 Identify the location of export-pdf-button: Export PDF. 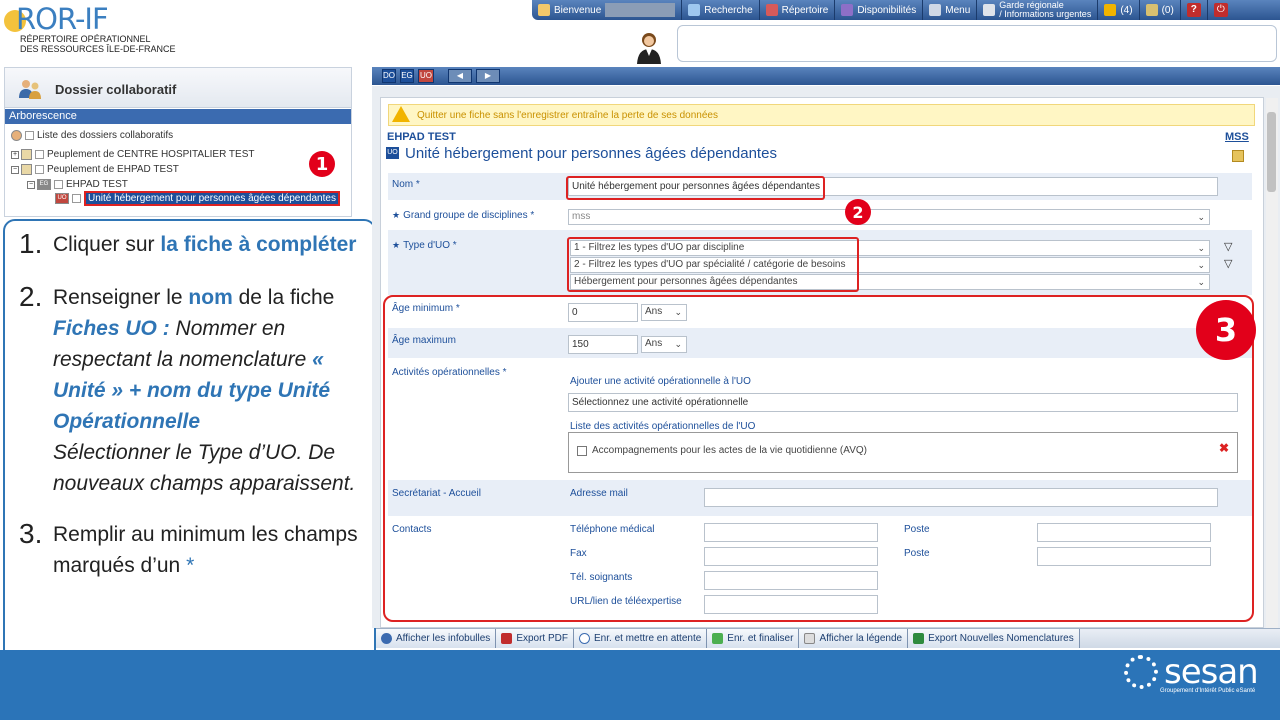
(535, 638).